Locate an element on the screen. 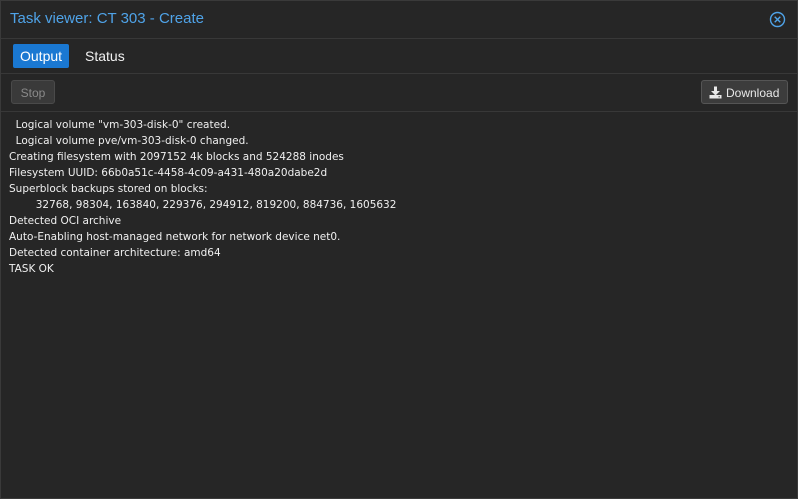 The image size is (798, 499). log-line: Detected container architecture: amd64 is located at coordinates (115, 253).